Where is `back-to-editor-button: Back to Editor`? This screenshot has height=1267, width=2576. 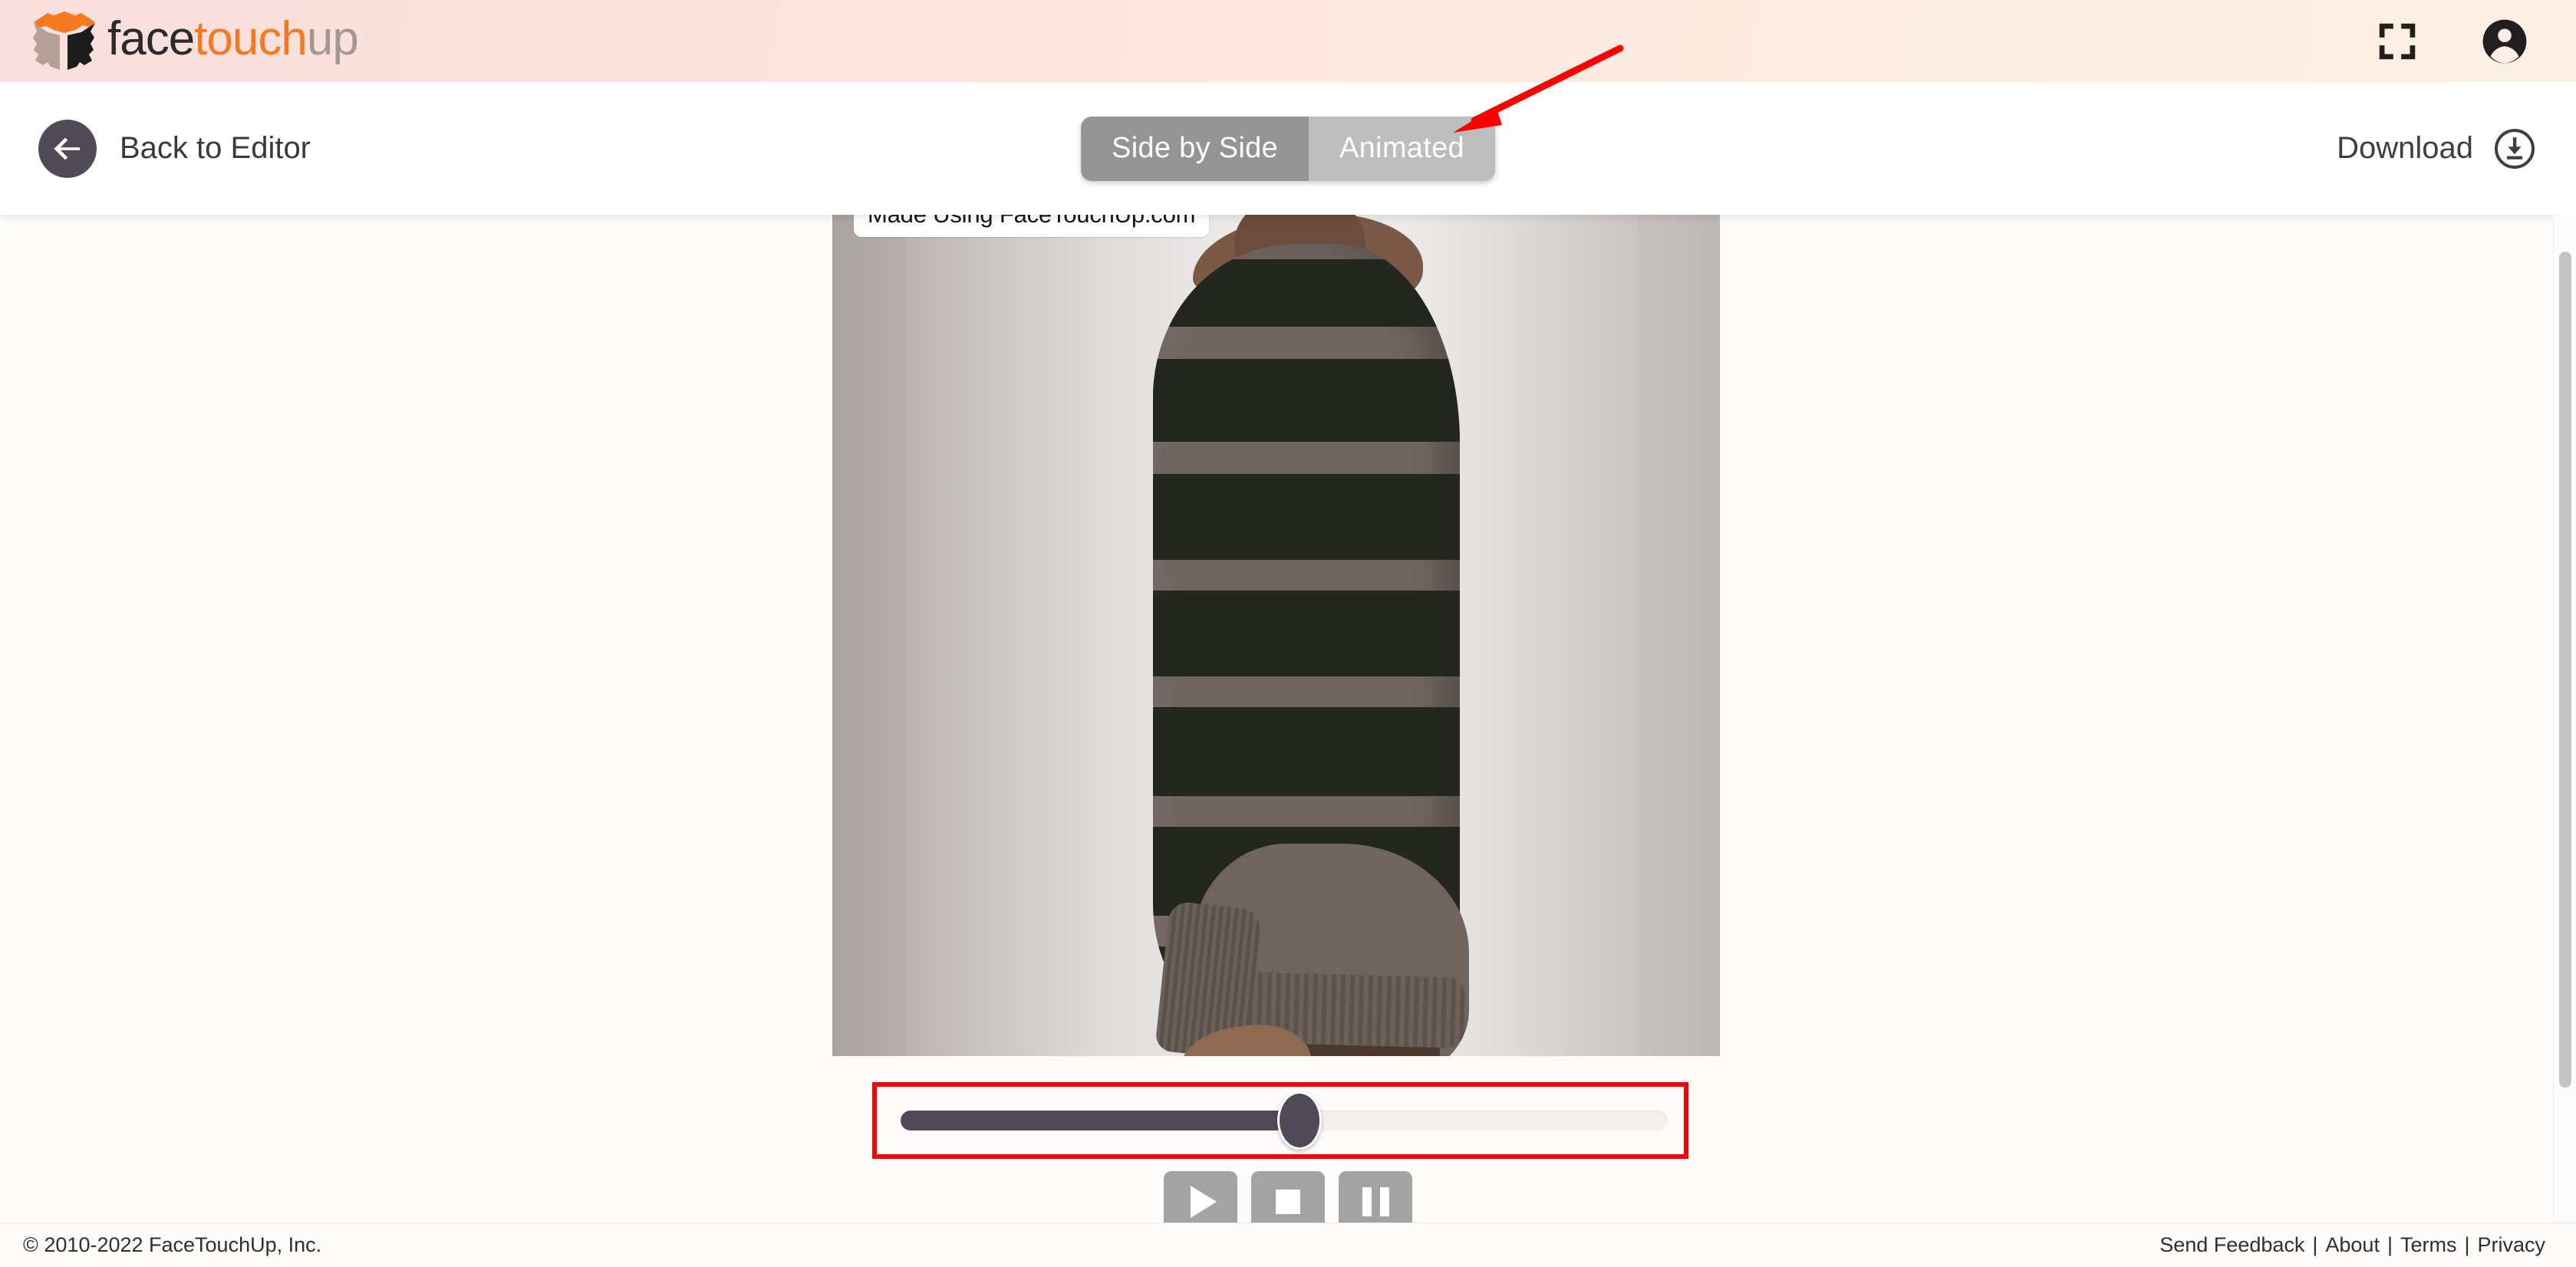
back-to-editor-button: Back to Editor is located at coordinates (174, 148).